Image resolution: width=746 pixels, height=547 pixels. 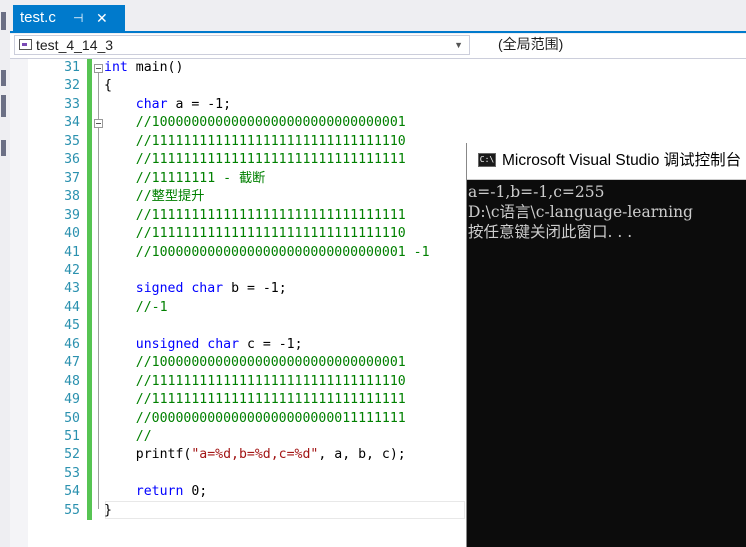 What do you see at coordinates (72, 363) in the screenshot?
I see `line-number: 47` at bounding box center [72, 363].